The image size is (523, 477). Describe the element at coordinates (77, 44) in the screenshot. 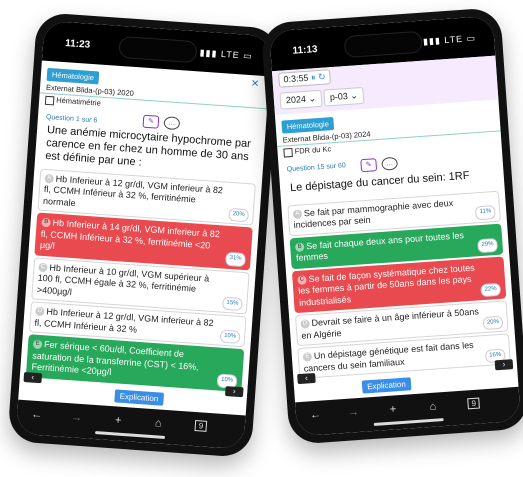

I see `status-time: 11:23` at that location.